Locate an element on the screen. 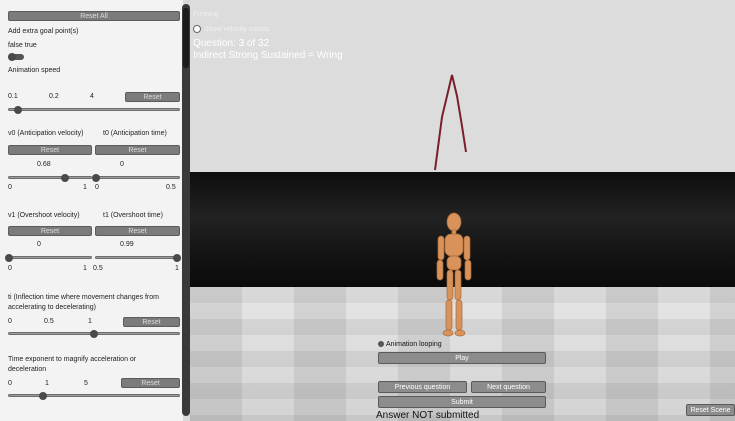 The width and height of the screenshot is (735, 421). v1-min: 0 is located at coordinates (10, 268).